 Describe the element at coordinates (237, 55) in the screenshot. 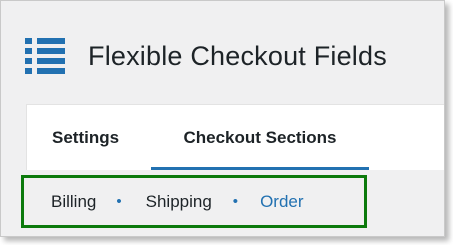

I see `page-title: Flexible Checkout Fields` at that location.